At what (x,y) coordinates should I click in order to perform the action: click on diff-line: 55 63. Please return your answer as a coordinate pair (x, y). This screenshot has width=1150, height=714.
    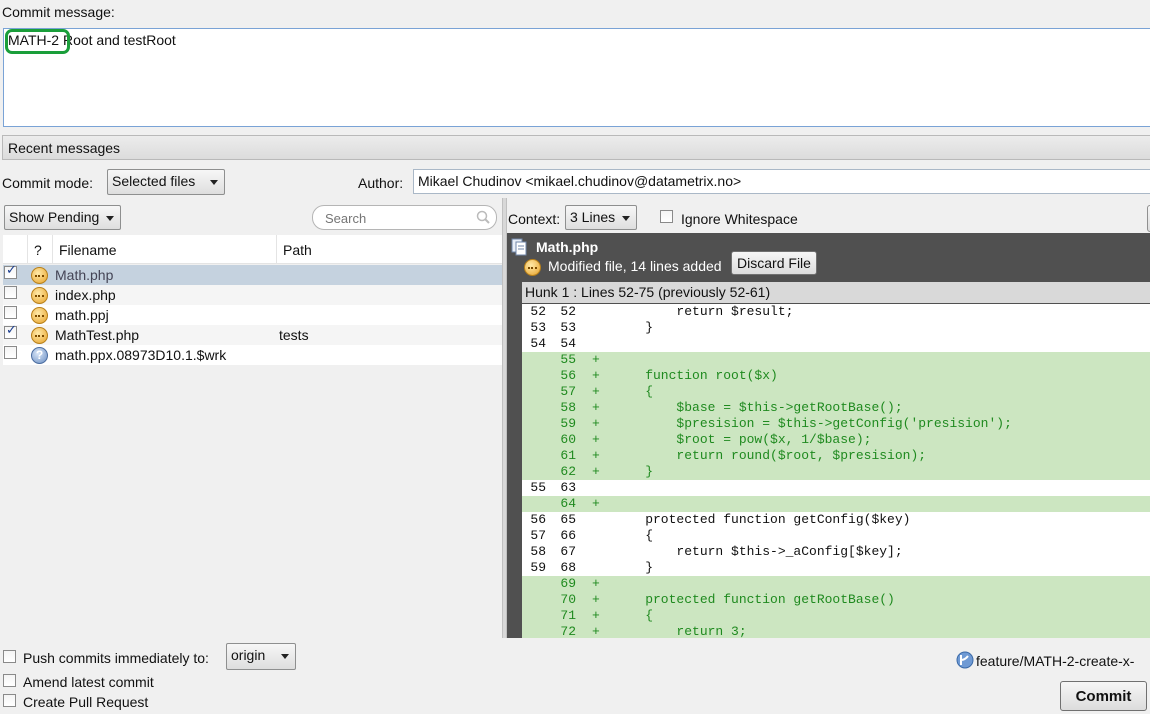
    Looking at the image, I should click on (836, 488).